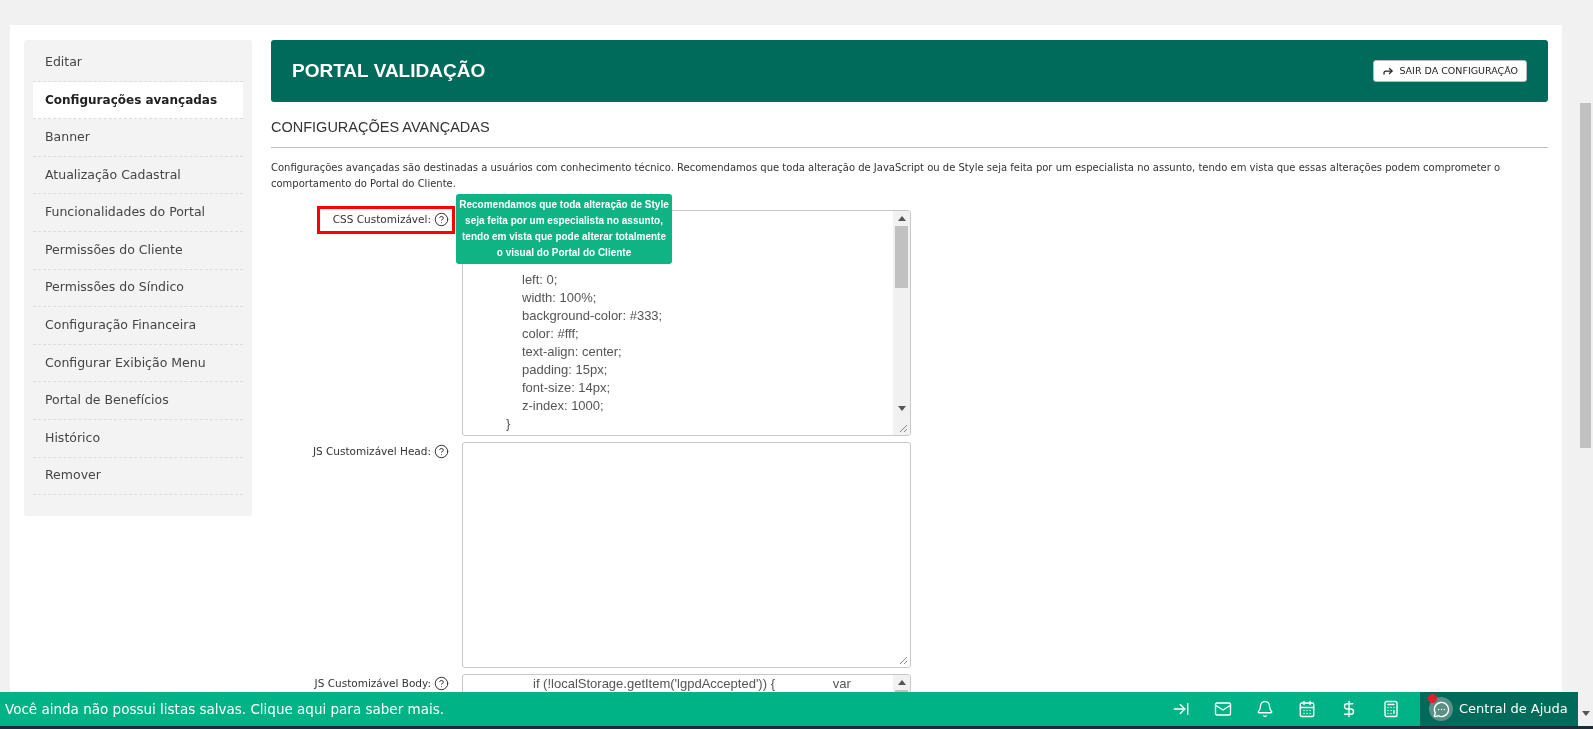 This screenshot has height=729, width=1593. Describe the element at coordinates (1513, 709) in the screenshot. I see `help-center-label: Central de Ajuda` at that location.